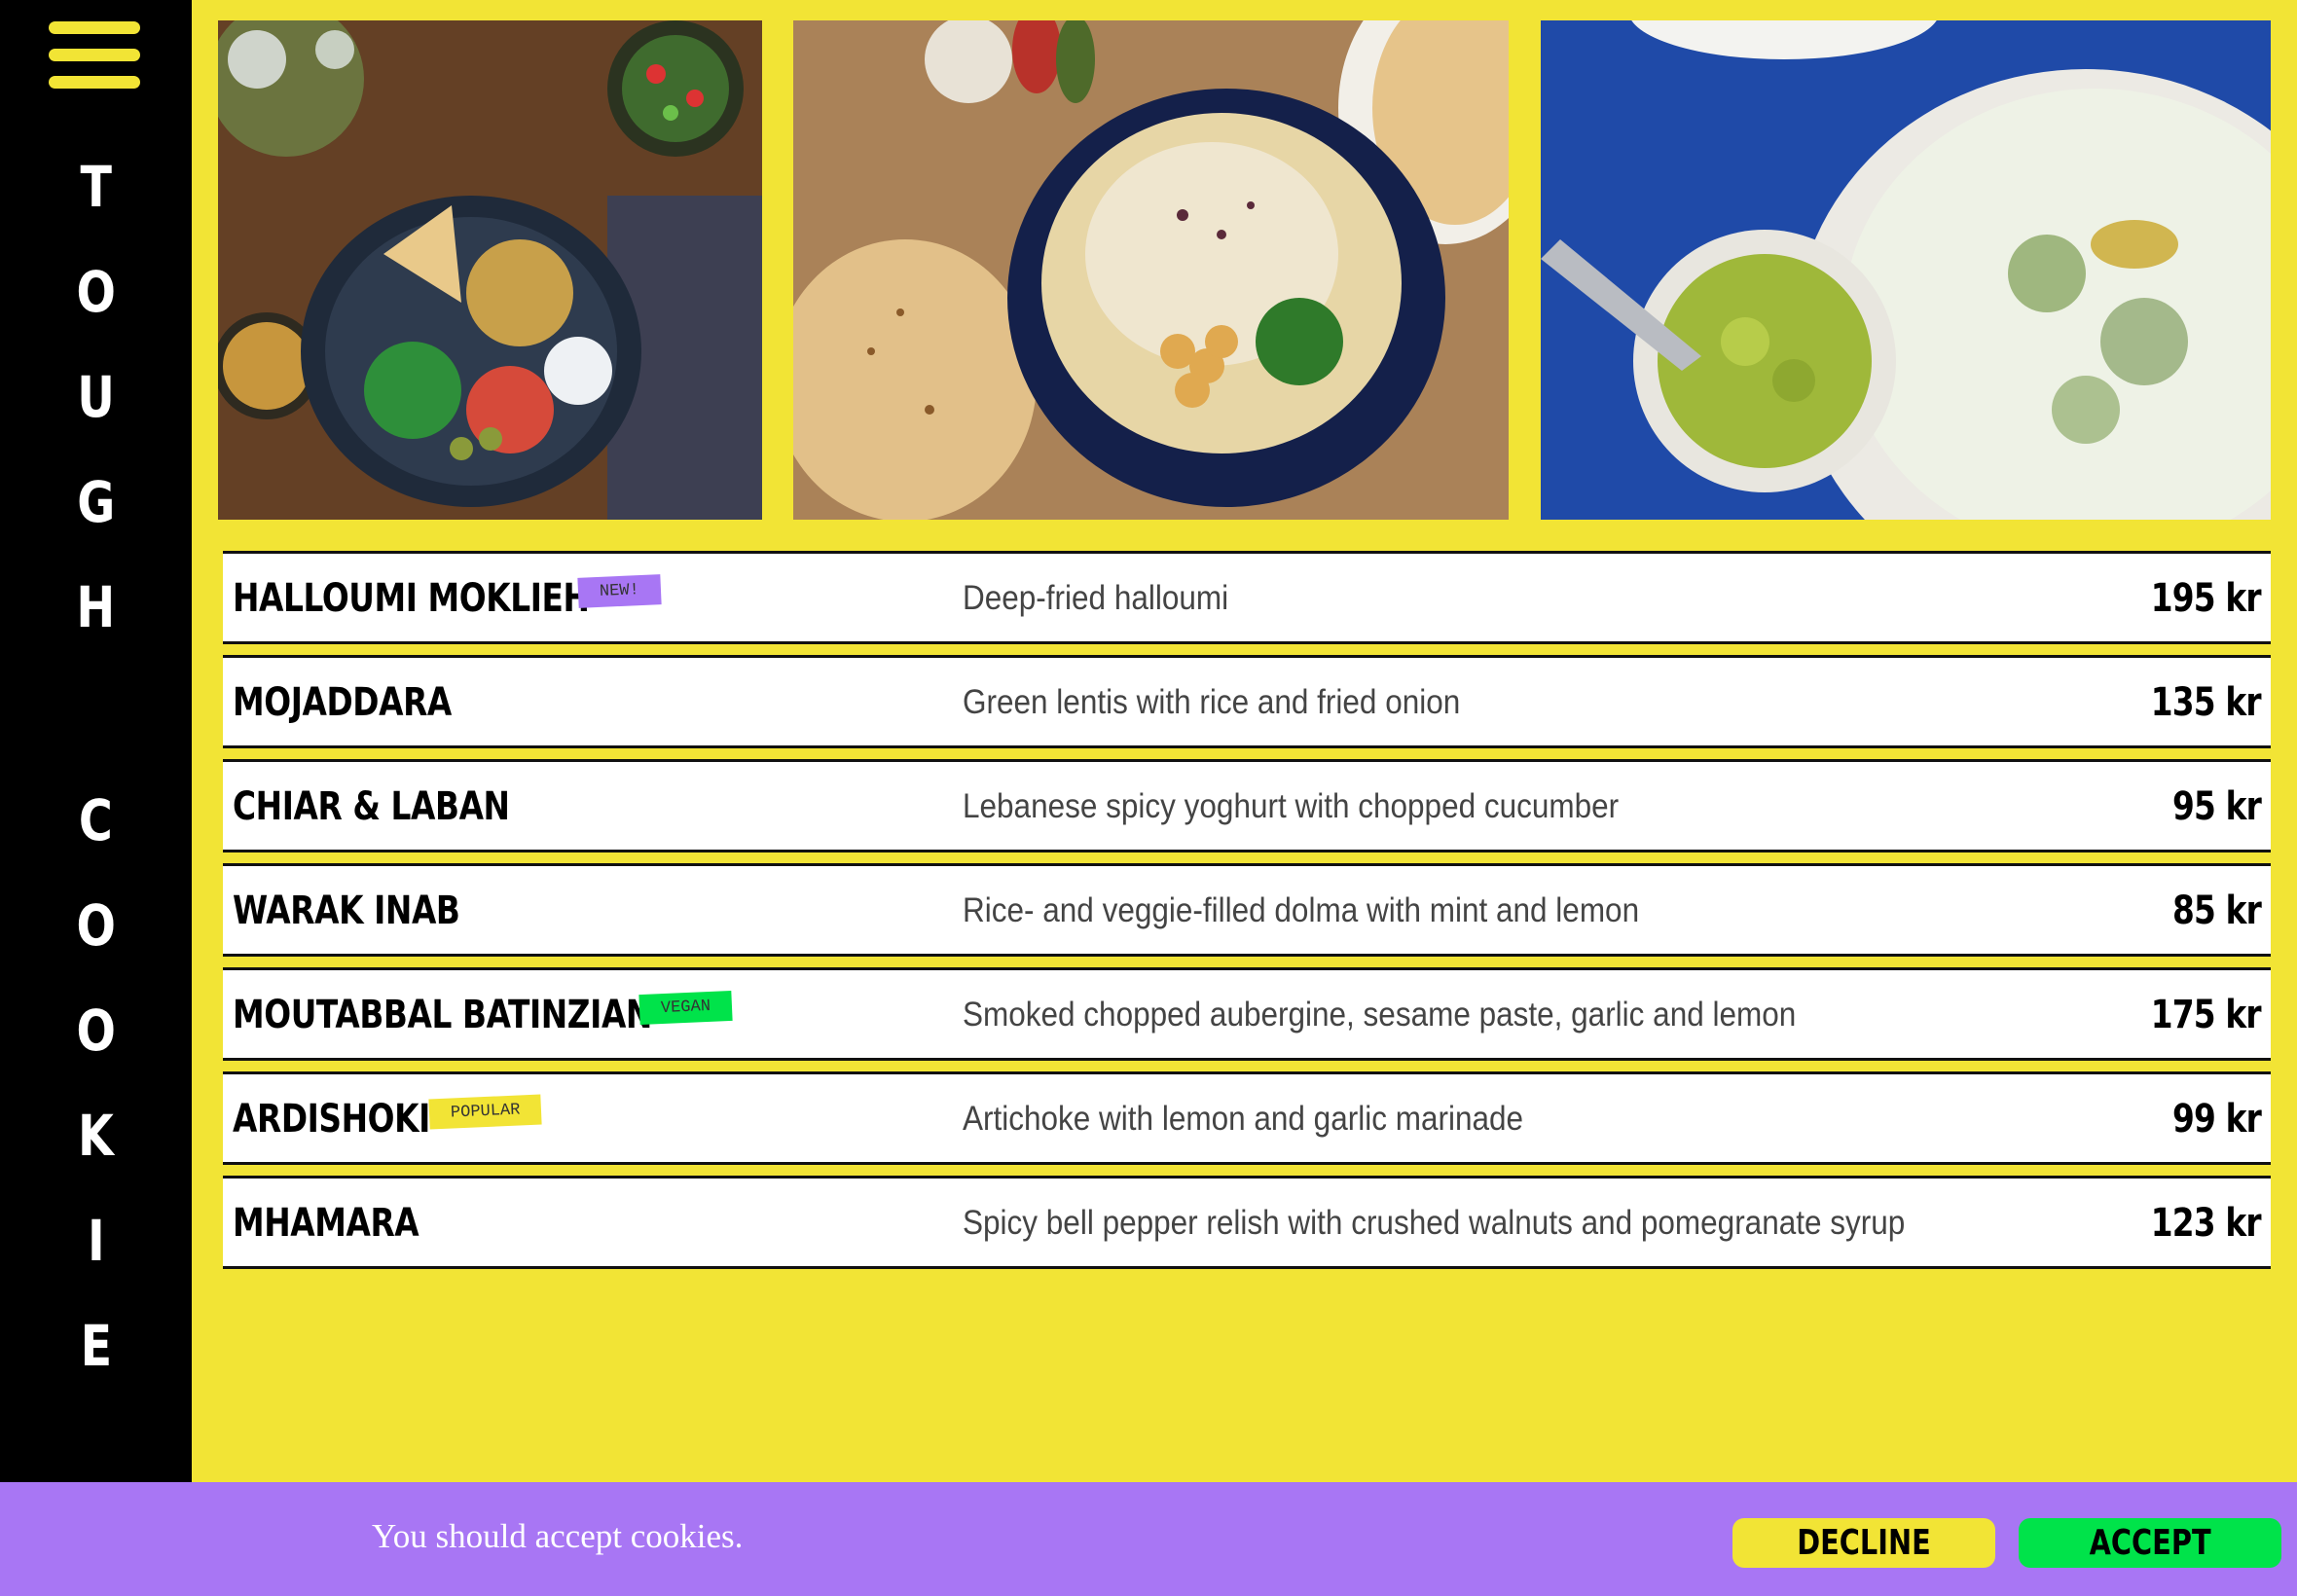  I want to click on brand-letter: U, so click(96, 397).